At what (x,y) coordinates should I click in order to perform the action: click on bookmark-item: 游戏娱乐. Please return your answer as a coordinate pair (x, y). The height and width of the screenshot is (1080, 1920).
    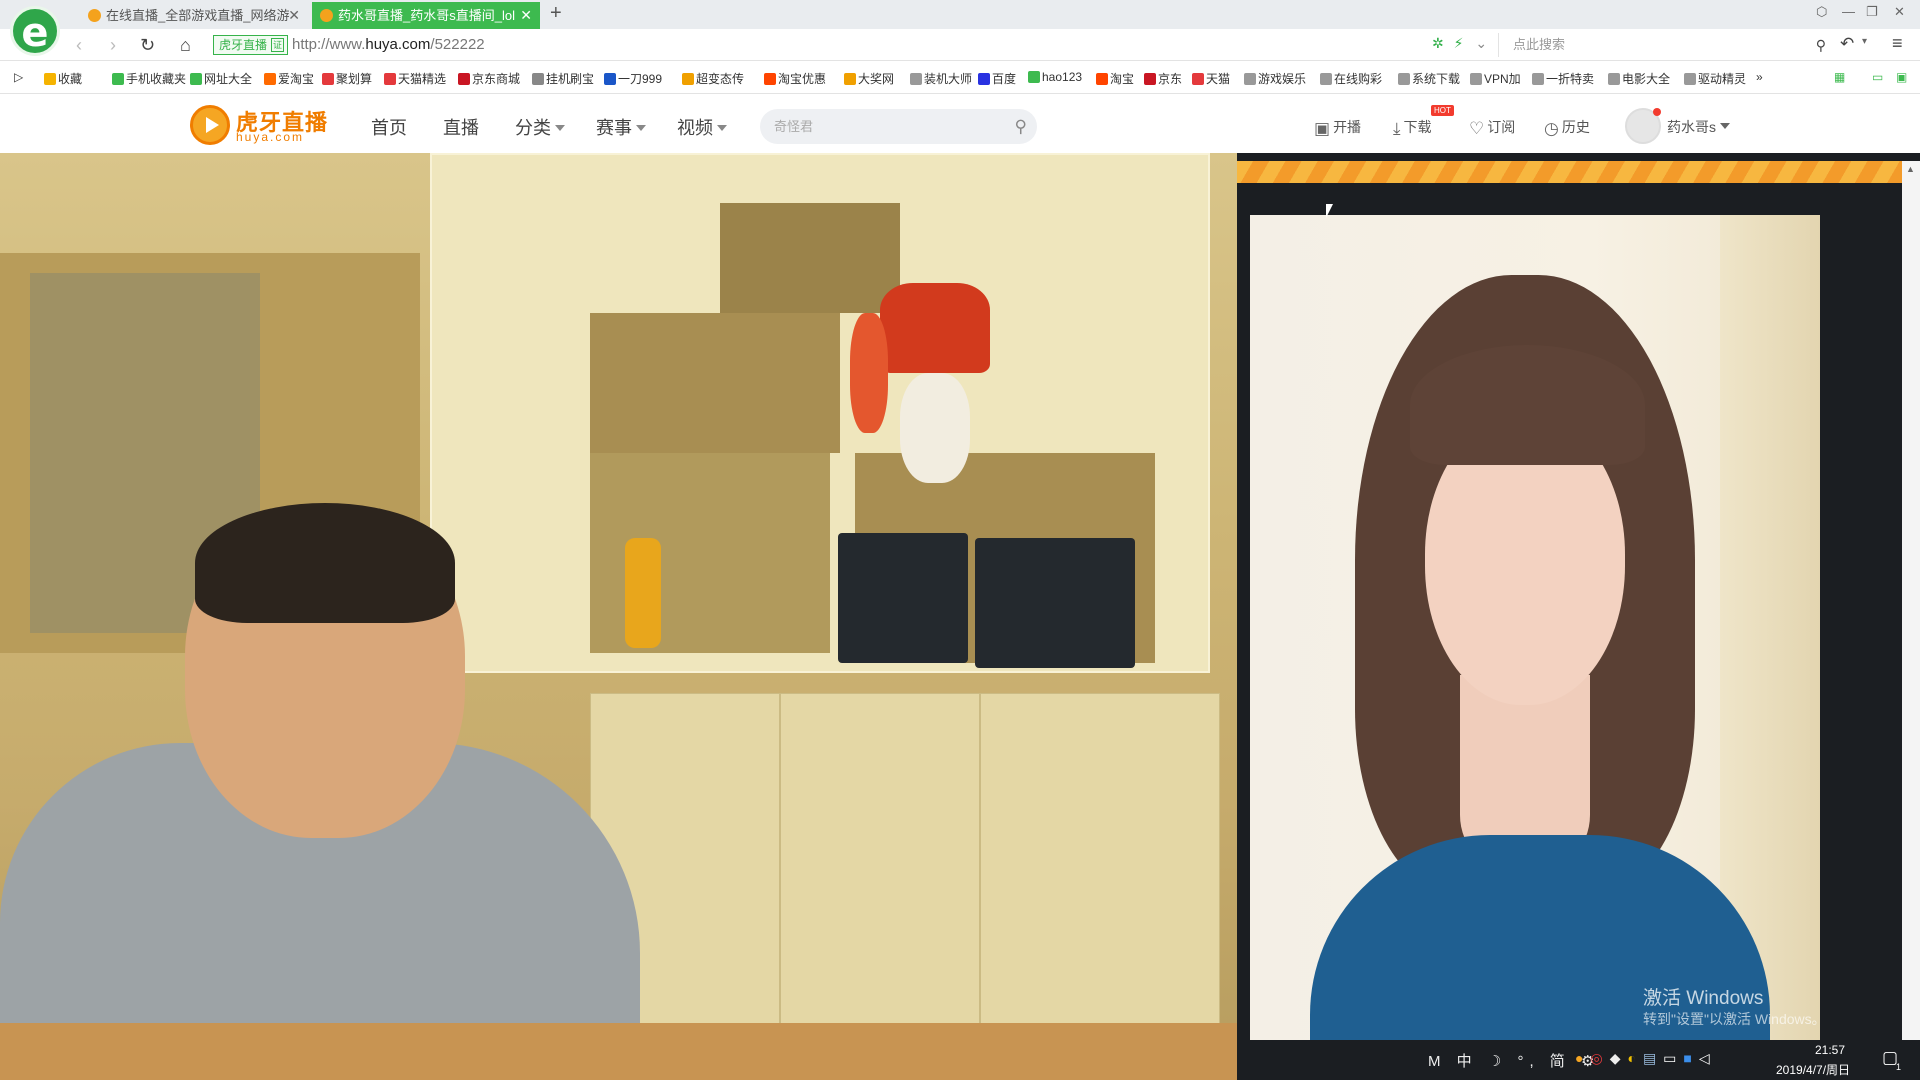
    Looking at the image, I should click on (1275, 78).